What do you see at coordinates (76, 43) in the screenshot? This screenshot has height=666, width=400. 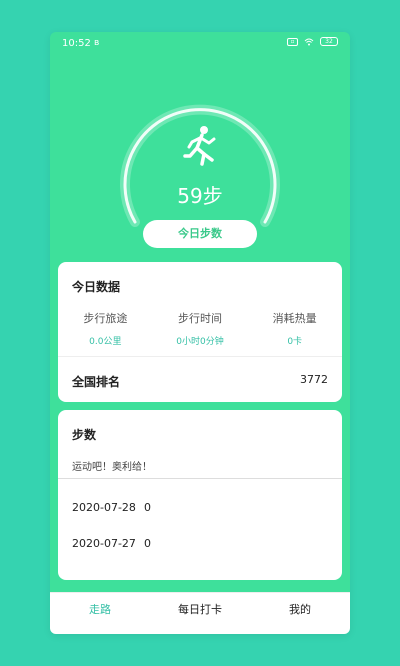 I see `status-time: 10:52` at bounding box center [76, 43].